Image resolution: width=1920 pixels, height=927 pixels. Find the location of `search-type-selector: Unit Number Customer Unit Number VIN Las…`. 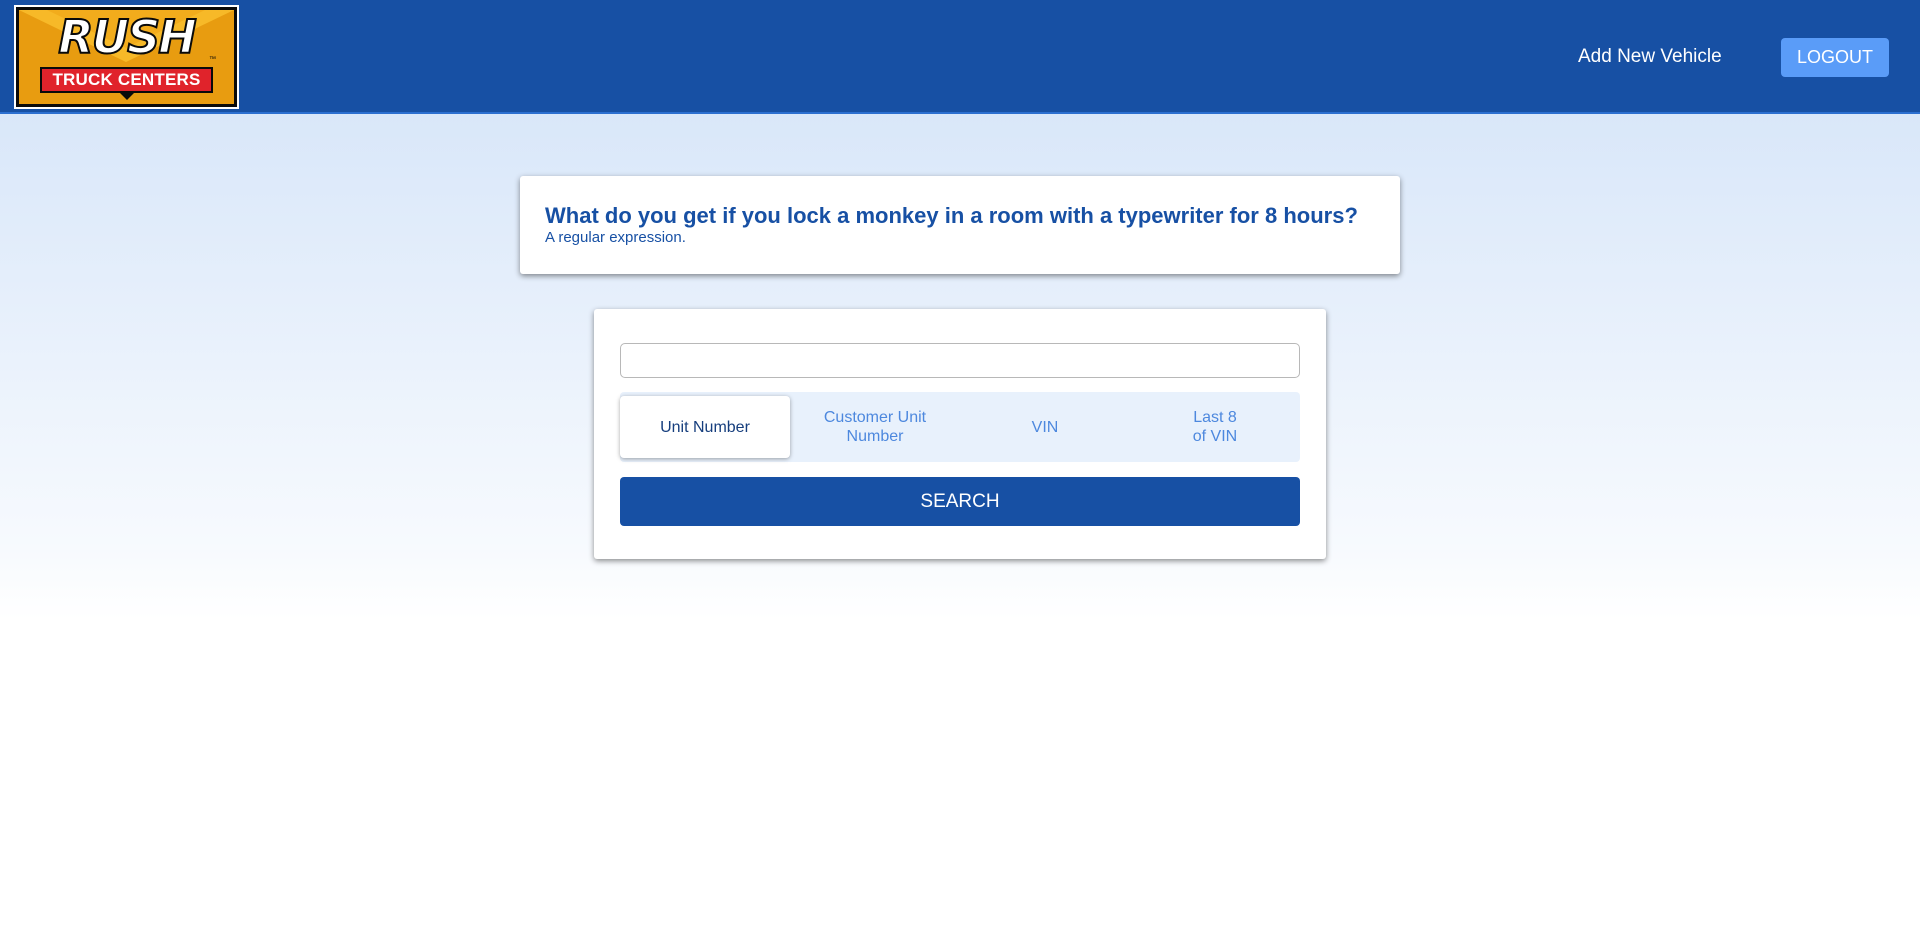

search-type-selector: Unit Number Customer Unit Number VIN Las… is located at coordinates (960, 427).